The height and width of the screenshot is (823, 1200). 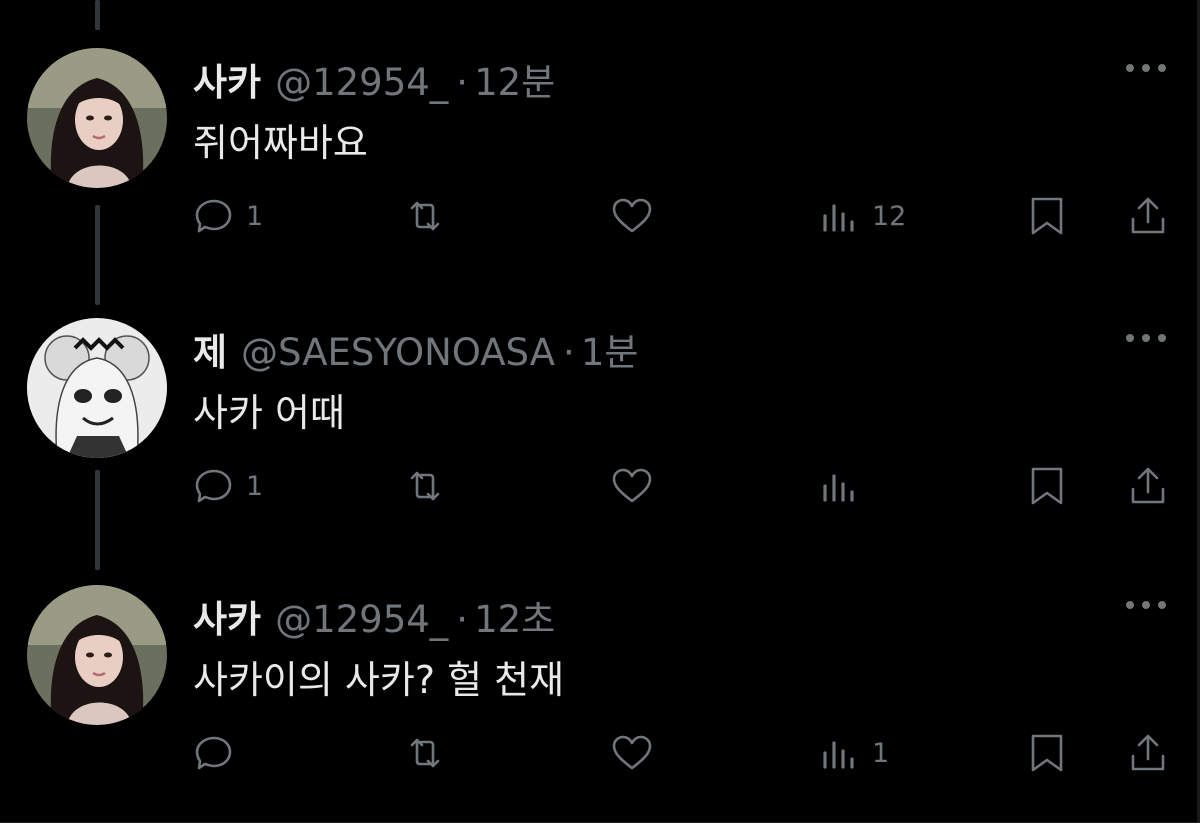 What do you see at coordinates (379, 680) in the screenshot?
I see `tweet-text: 사카이의 사카? 헐 천재` at bounding box center [379, 680].